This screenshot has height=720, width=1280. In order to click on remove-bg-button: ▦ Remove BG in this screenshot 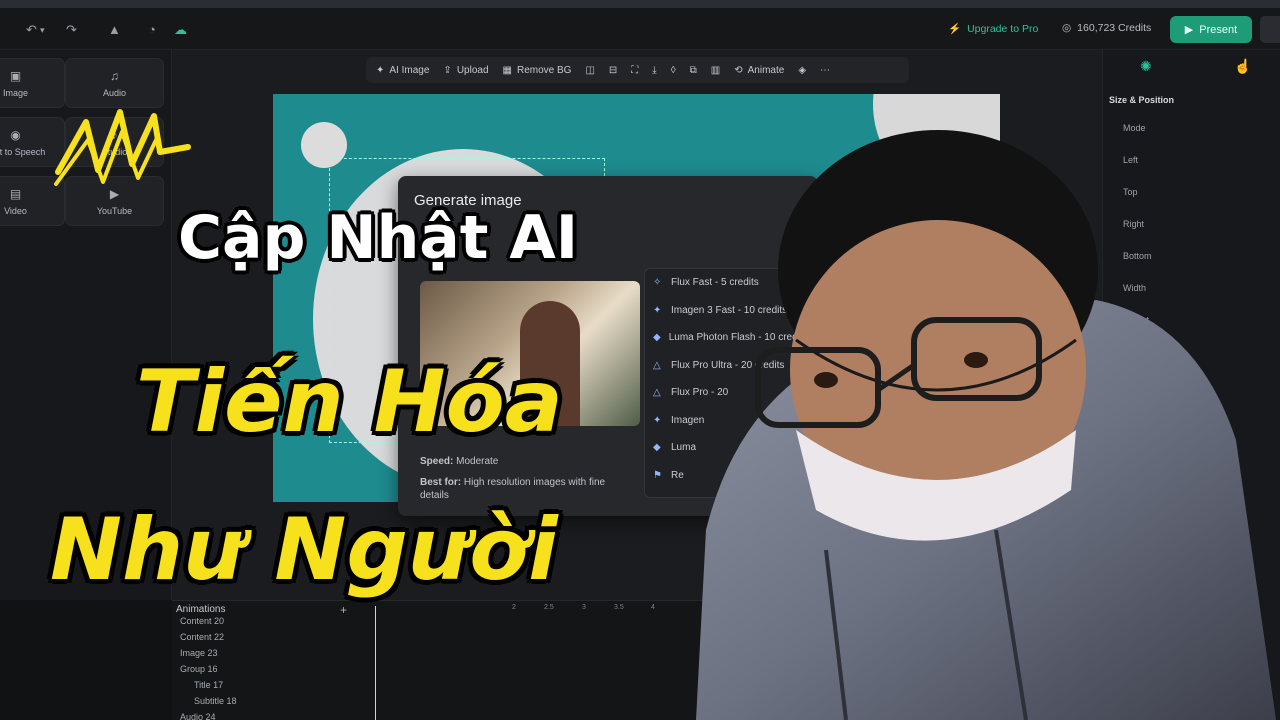, I will do `click(537, 70)`.